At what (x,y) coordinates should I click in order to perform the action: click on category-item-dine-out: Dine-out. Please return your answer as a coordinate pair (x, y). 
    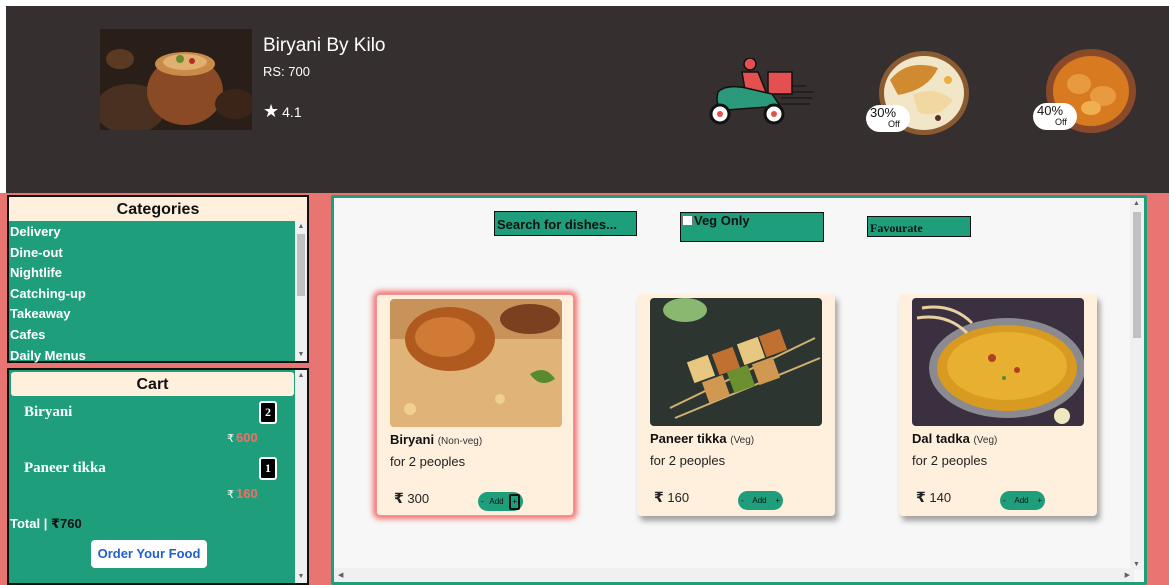
    Looking at the image, I should click on (158, 253).